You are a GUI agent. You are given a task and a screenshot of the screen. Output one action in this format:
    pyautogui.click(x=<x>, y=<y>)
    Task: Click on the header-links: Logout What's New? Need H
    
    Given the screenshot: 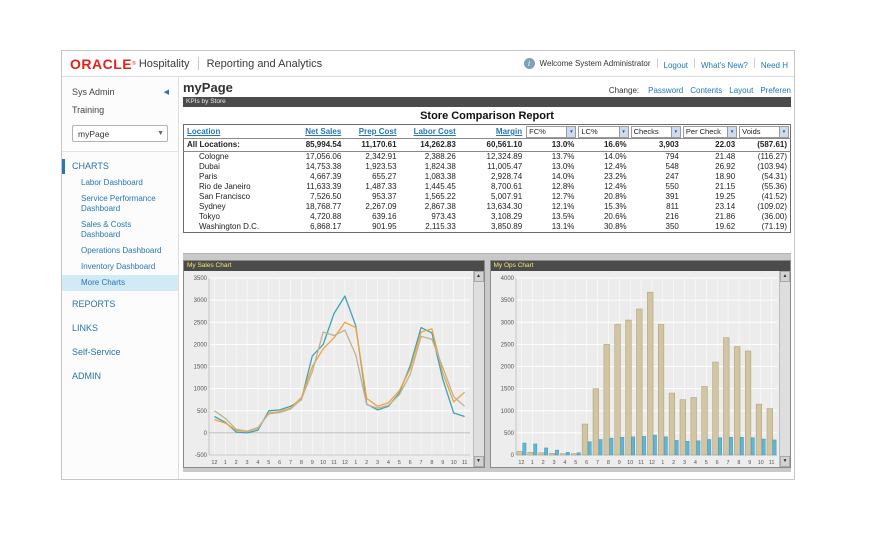 What is the action you would take?
    pyautogui.click(x=719, y=63)
    